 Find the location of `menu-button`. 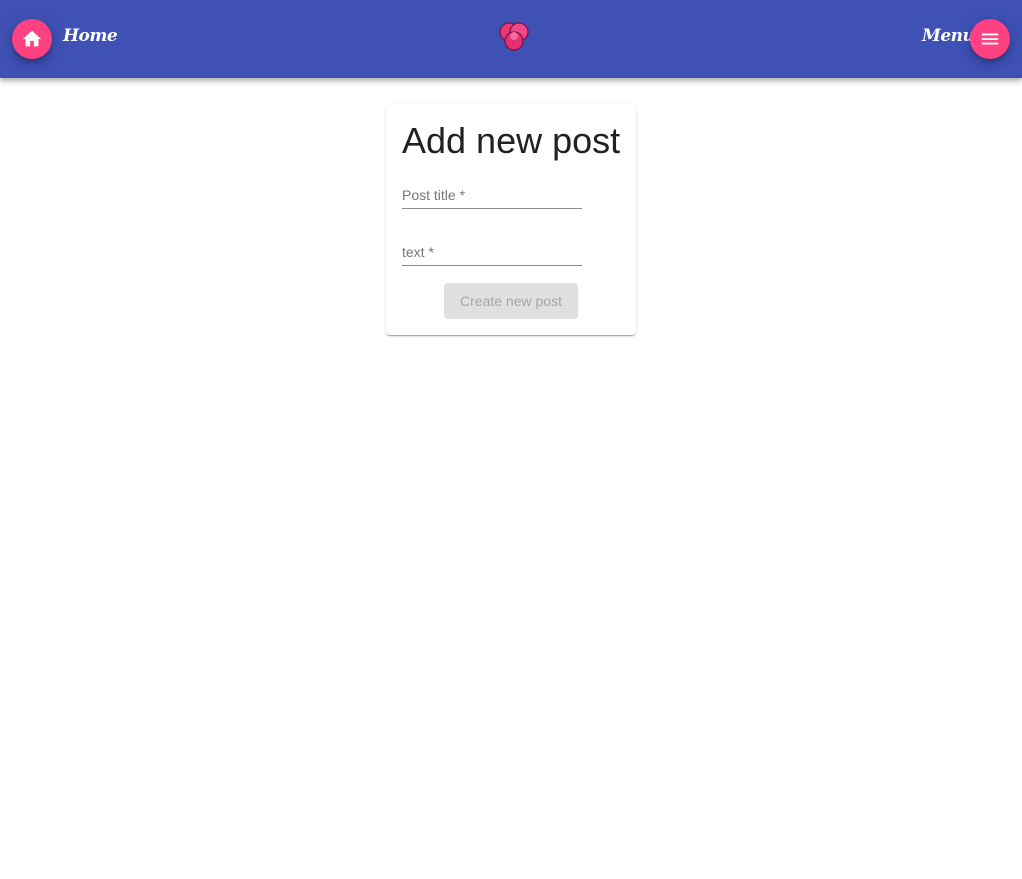

menu-button is located at coordinates (990, 39).